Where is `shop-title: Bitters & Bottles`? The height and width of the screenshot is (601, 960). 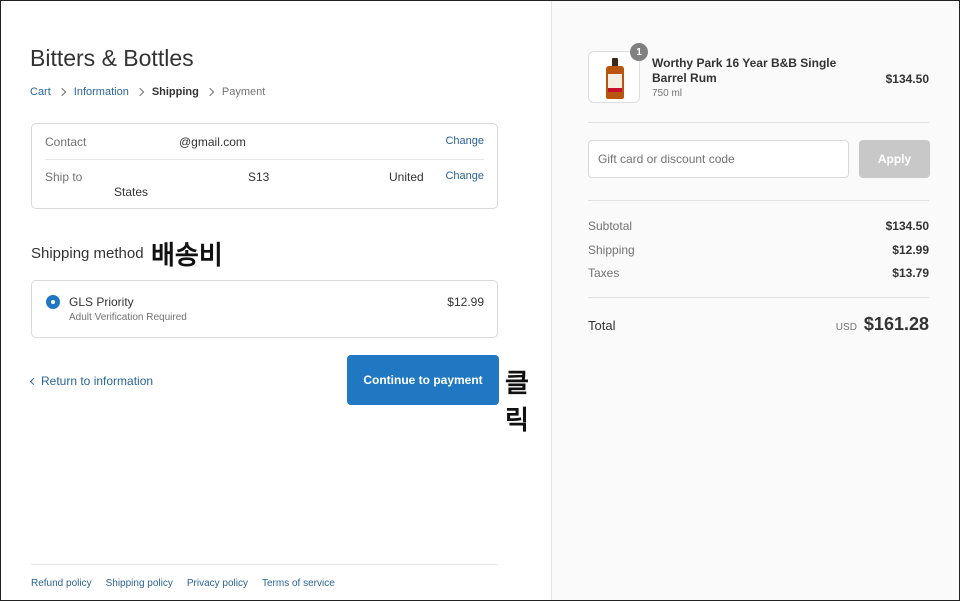 shop-title: Bitters & Bottles is located at coordinates (112, 58).